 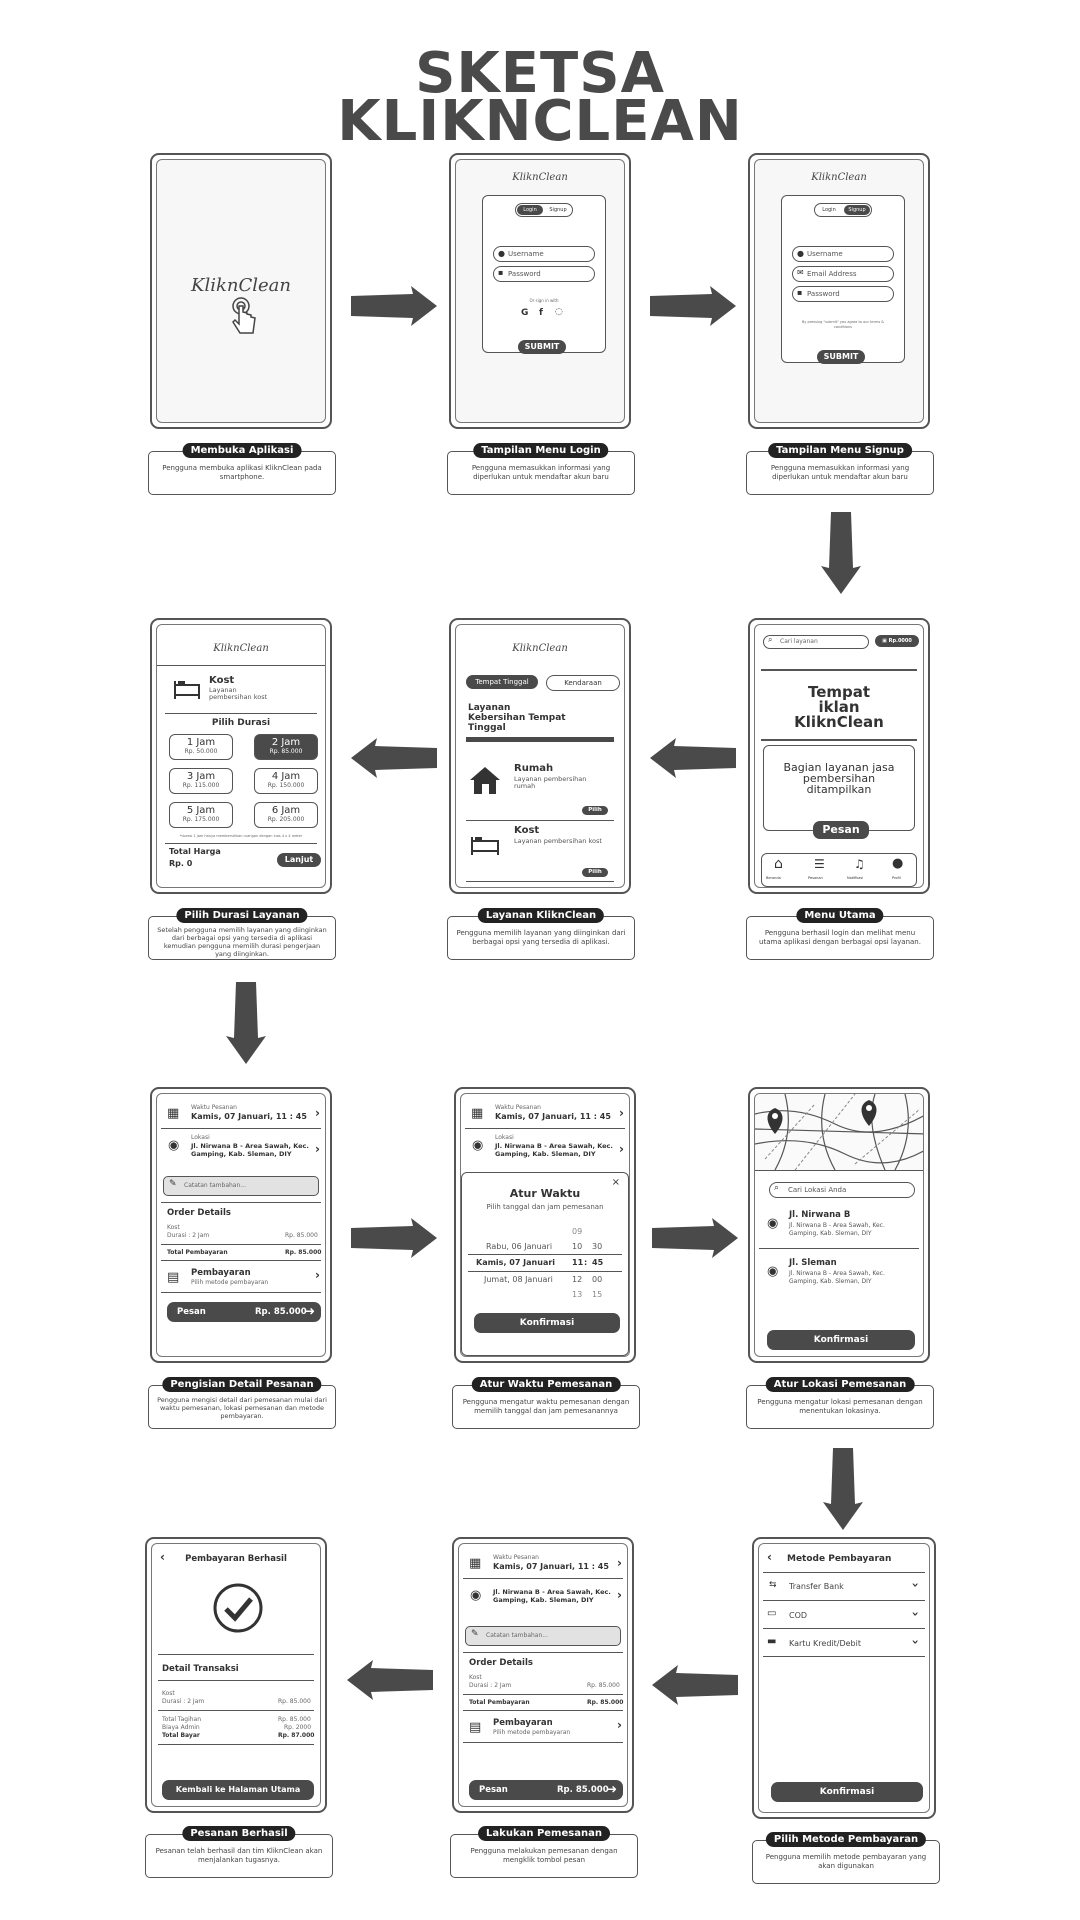 I want to click on order-pay-total: Rp. 85.000, so click(x=281, y=1312).